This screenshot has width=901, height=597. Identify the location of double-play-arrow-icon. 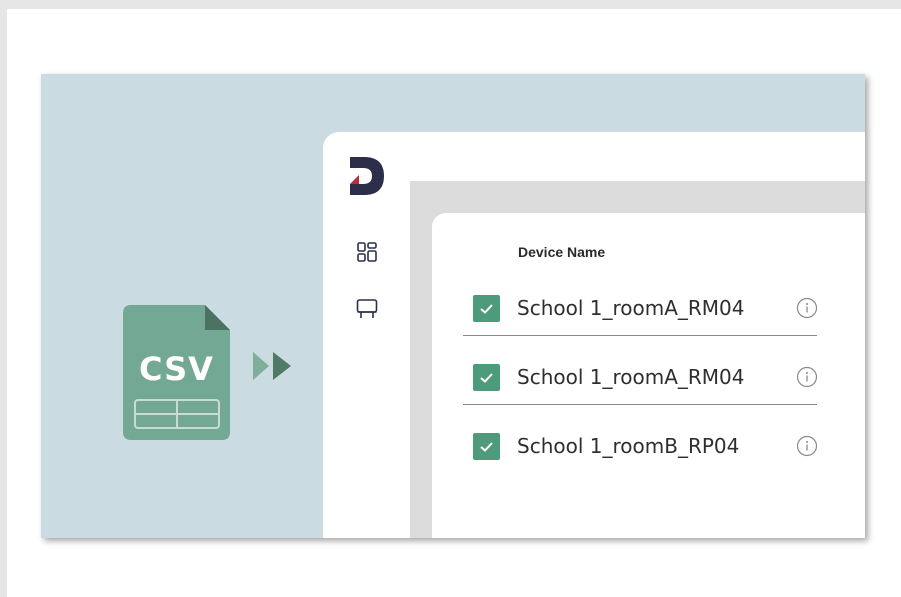
(273, 366).